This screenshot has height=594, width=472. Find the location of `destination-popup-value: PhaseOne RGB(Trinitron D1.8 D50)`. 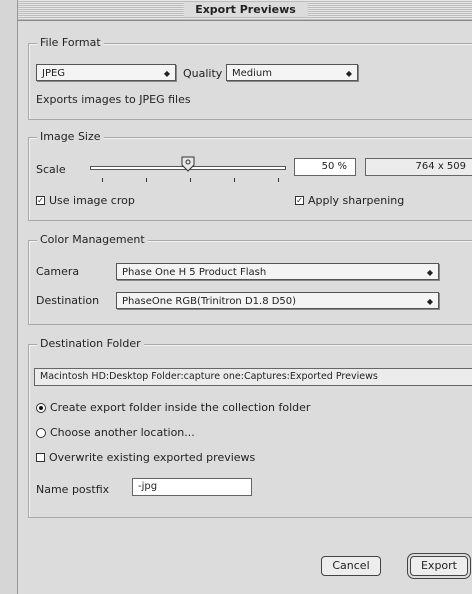

destination-popup-value: PhaseOne RGB(Trinitron D1.8 D50) is located at coordinates (209, 301).